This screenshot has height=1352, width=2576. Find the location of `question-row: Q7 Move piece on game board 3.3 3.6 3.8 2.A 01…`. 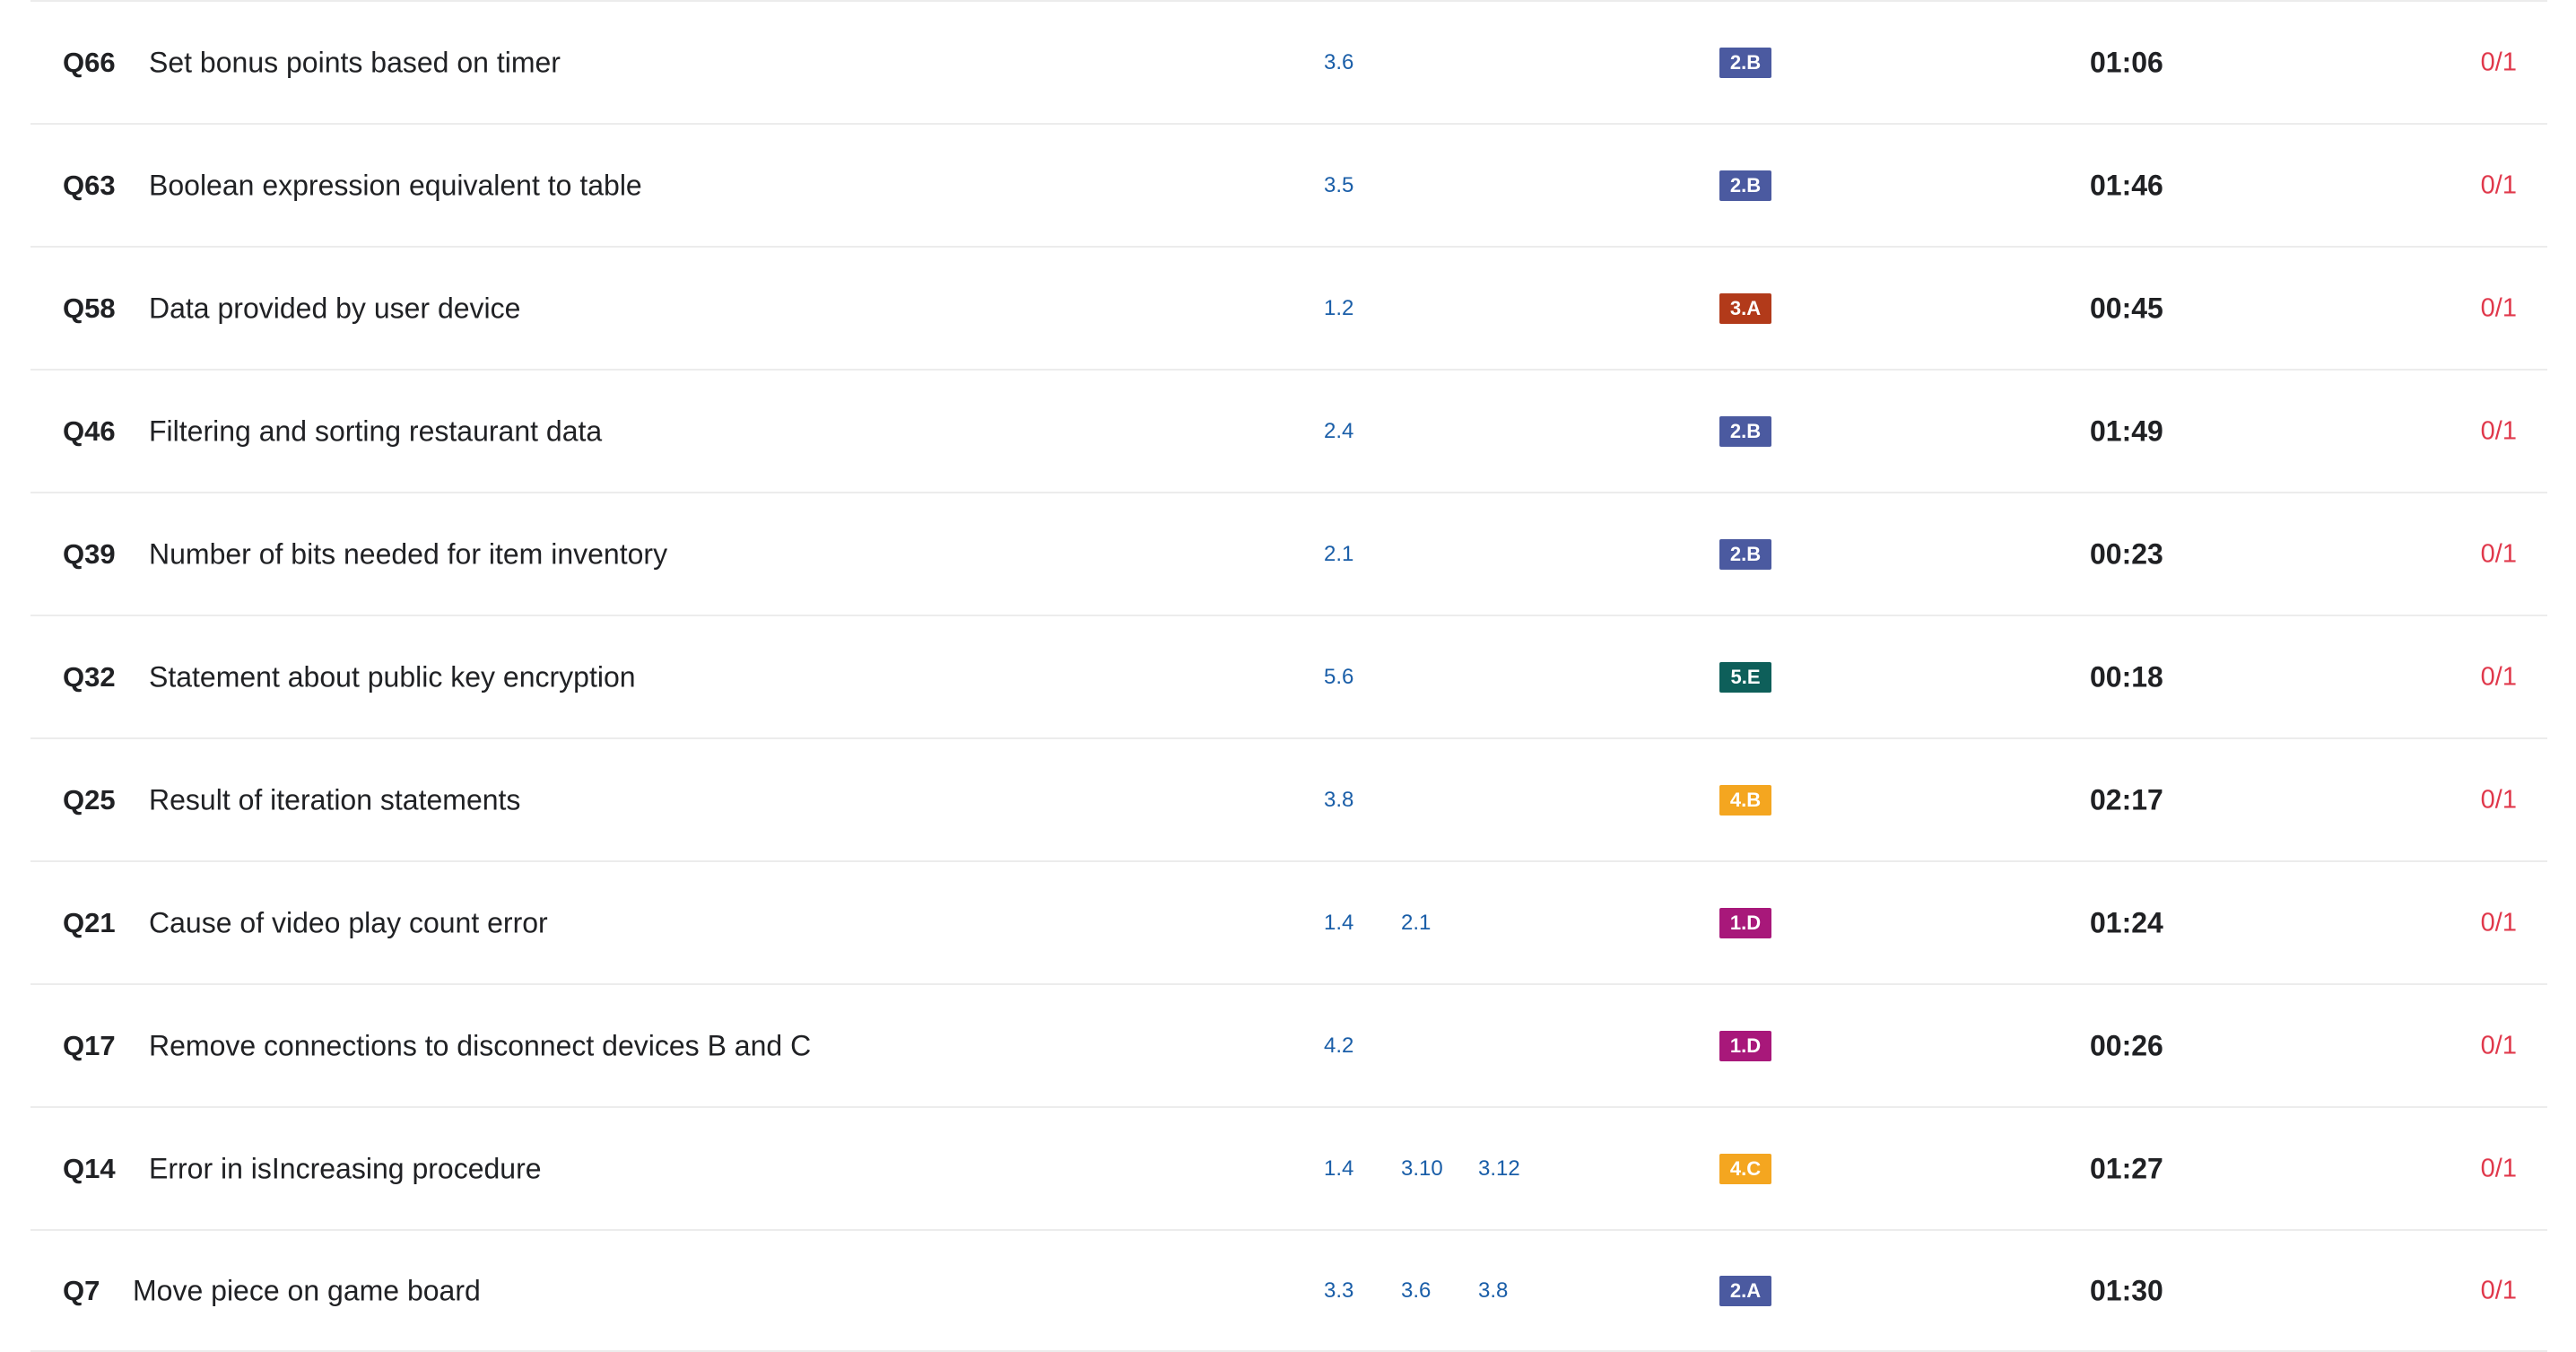

question-row: Q7 Move piece on game board 3.3 3.6 3.8 2.A 01… is located at coordinates (1288, 1290).